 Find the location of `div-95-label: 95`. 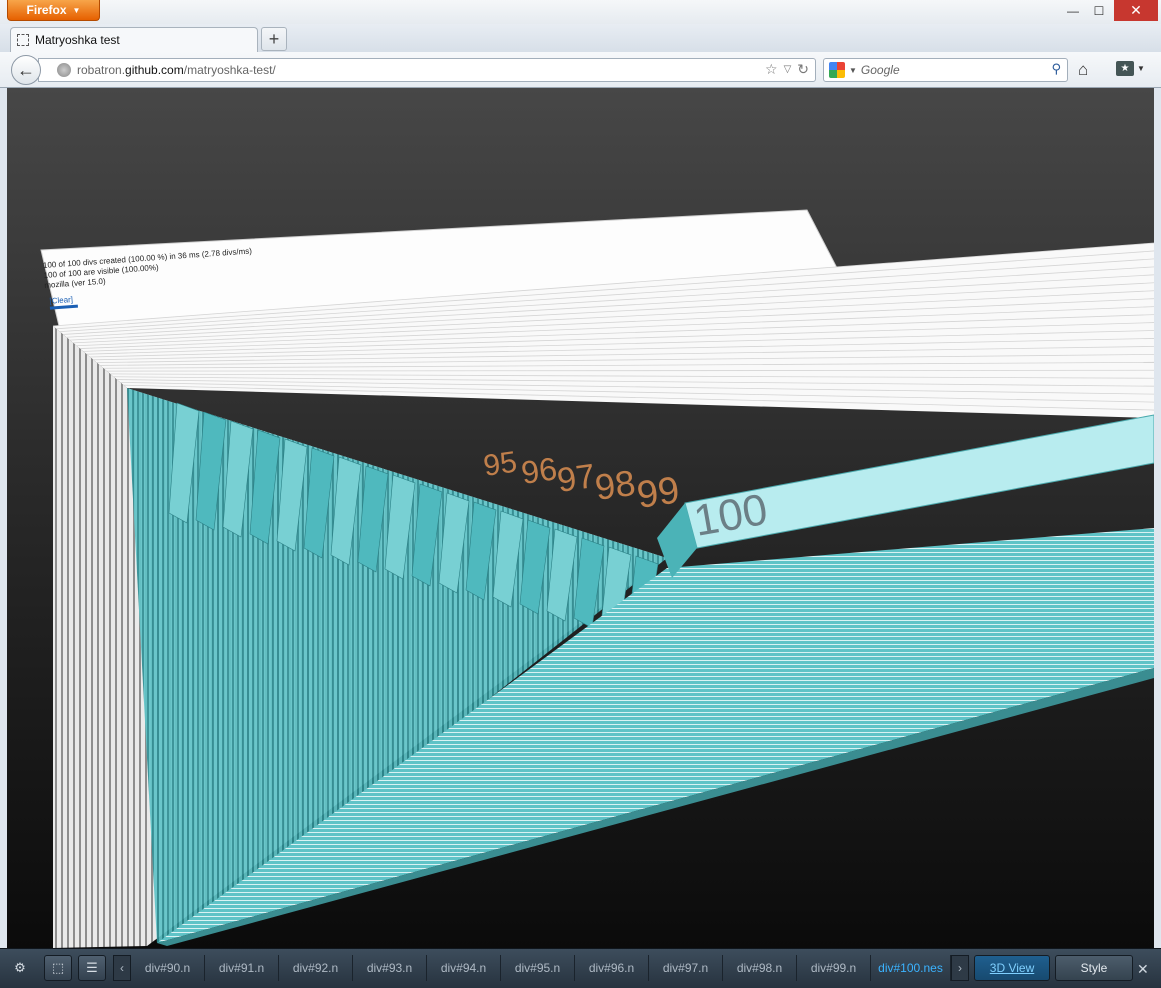

div-95-label: 95 is located at coordinates (500, 464).